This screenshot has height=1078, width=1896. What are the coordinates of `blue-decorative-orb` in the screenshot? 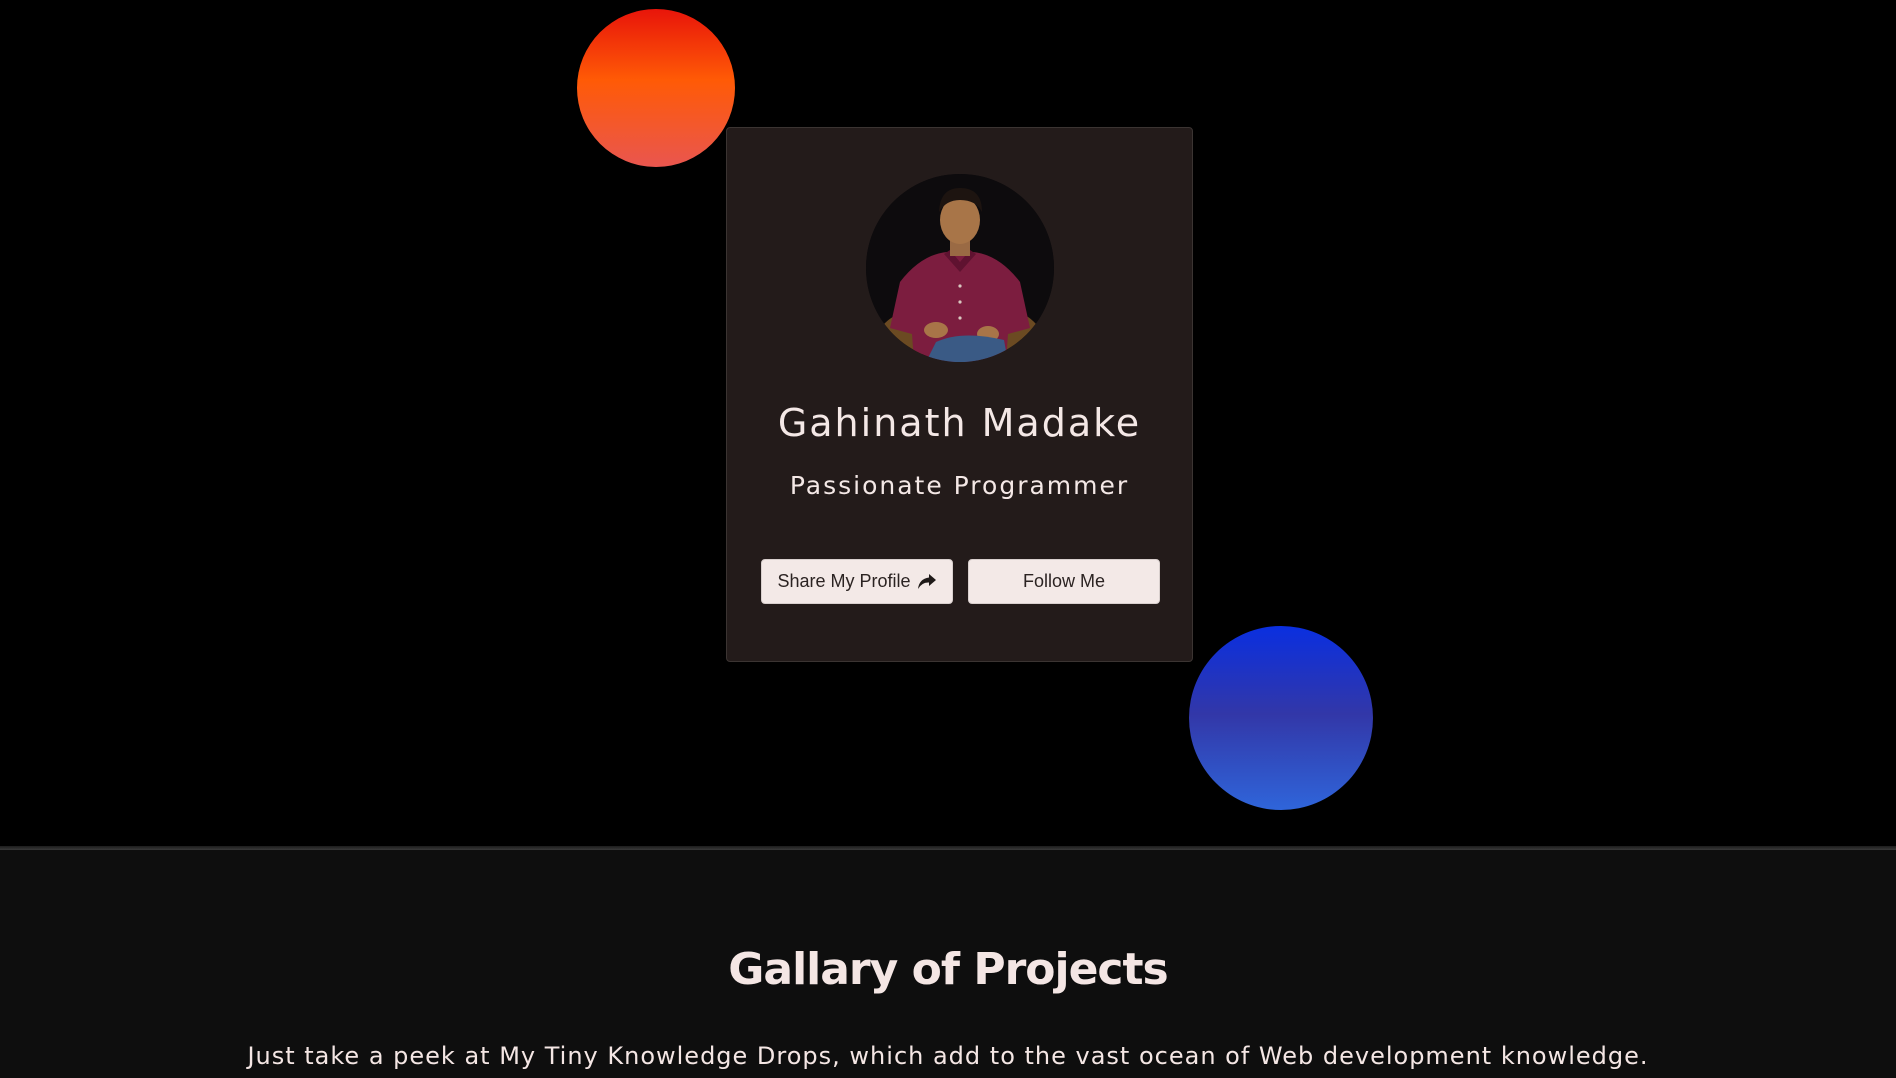 It's located at (1281, 718).